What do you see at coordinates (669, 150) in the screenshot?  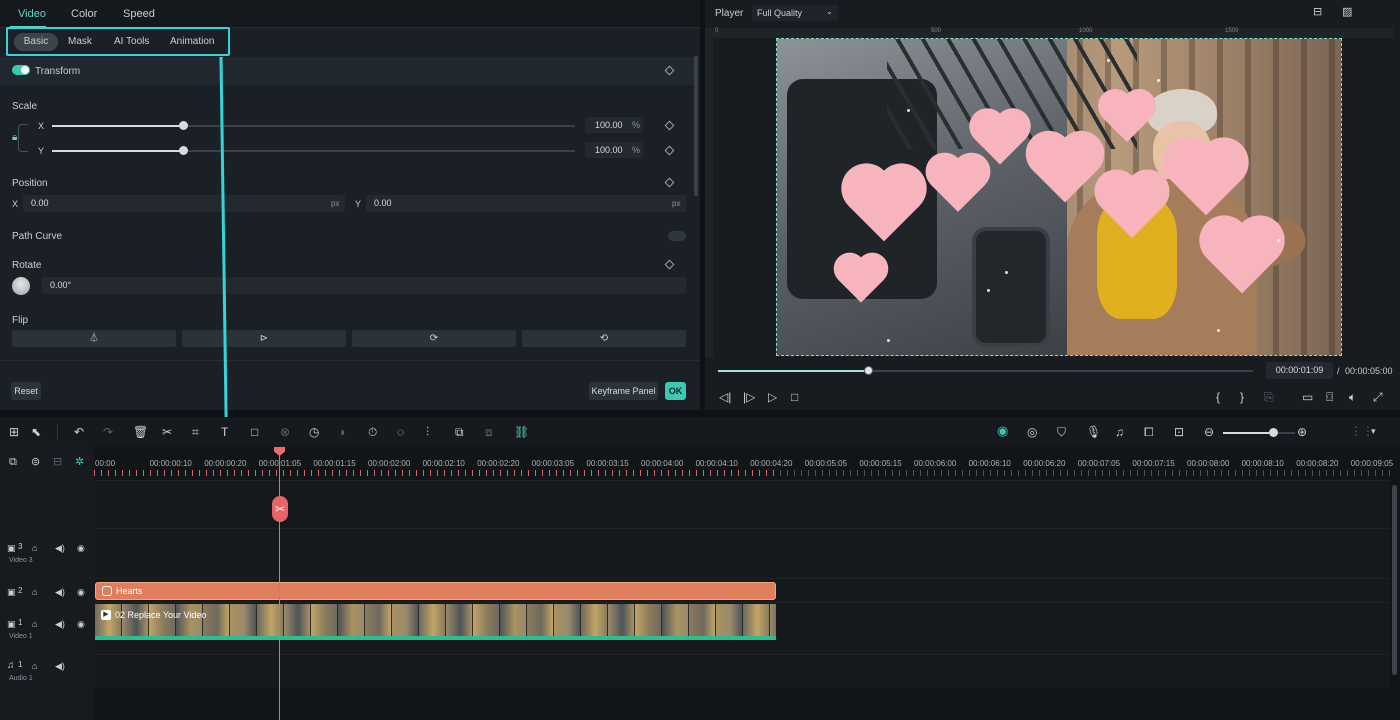 I see `scale-y-keyframe-icon` at bounding box center [669, 150].